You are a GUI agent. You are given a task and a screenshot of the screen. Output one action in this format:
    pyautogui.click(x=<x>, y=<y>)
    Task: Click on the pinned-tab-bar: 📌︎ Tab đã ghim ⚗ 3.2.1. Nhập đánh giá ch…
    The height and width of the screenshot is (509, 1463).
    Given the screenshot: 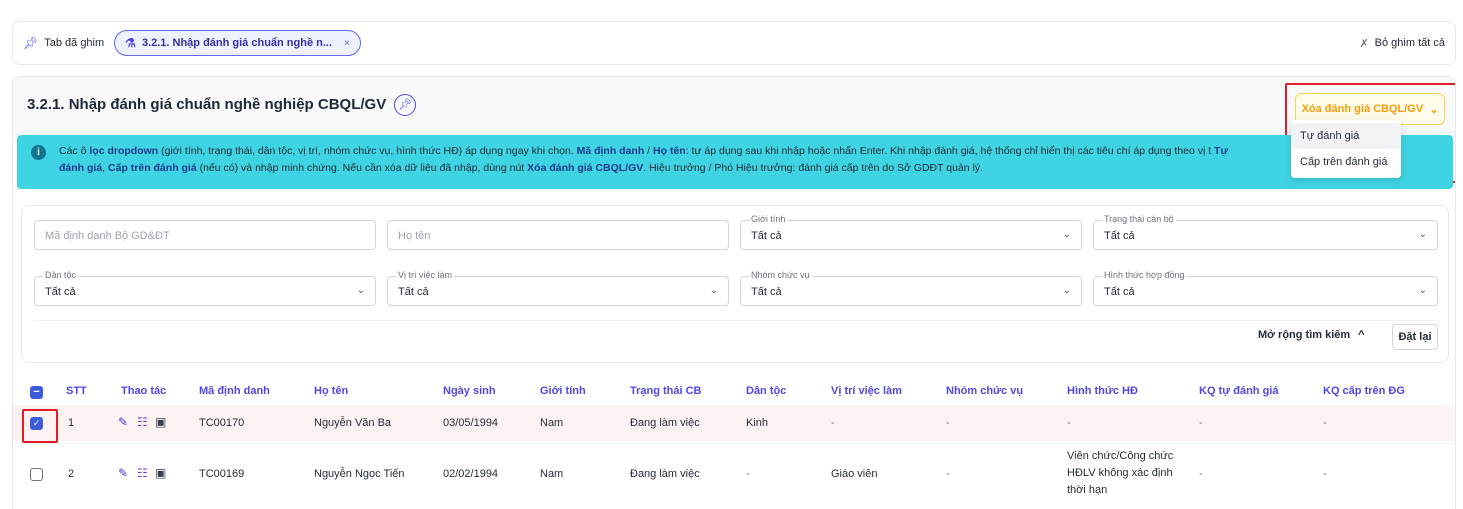 What is the action you would take?
    pyautogui.click(x=734, y=43)
    